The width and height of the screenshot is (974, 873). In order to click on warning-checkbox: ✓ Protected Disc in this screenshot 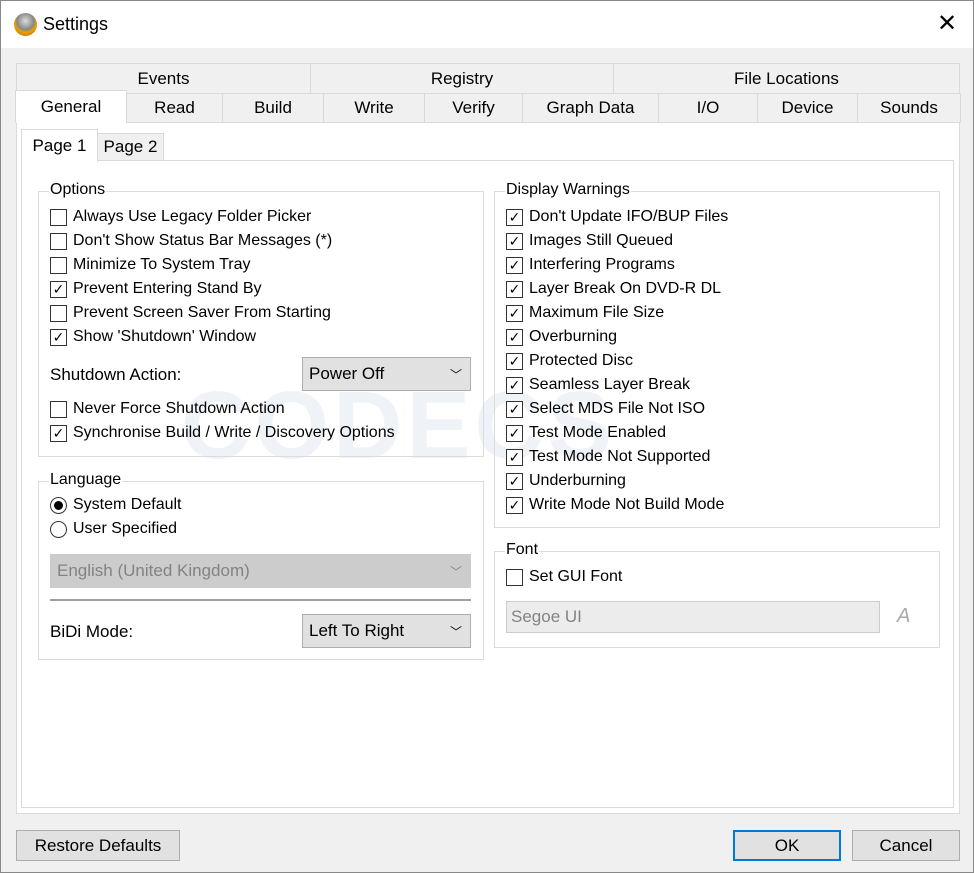, I will do `click(569, 361)`.